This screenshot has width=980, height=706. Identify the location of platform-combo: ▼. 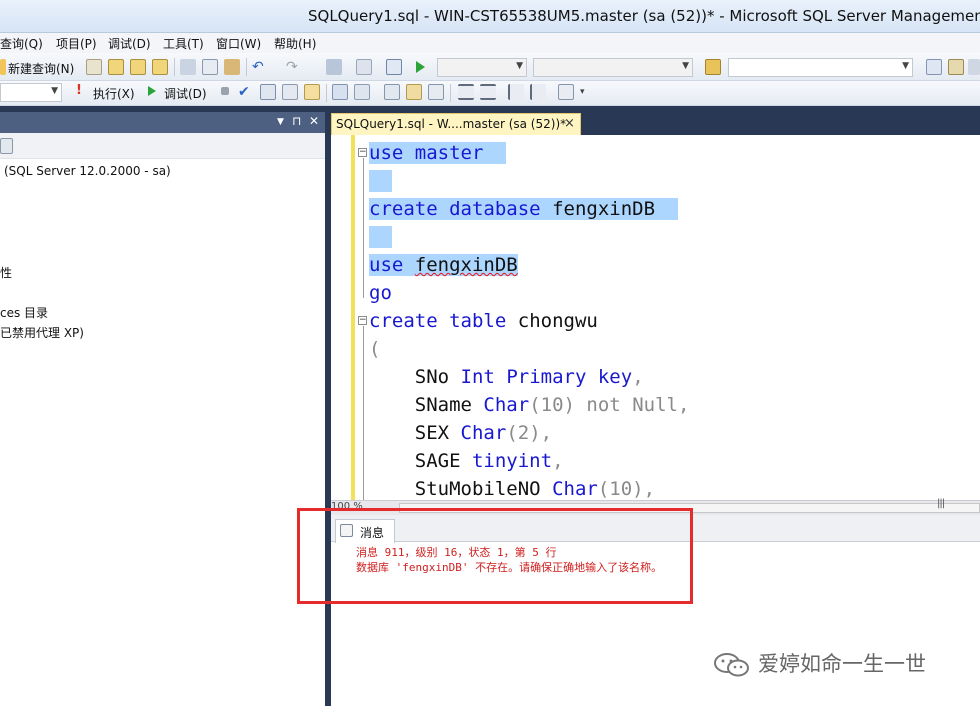
(613, 67).